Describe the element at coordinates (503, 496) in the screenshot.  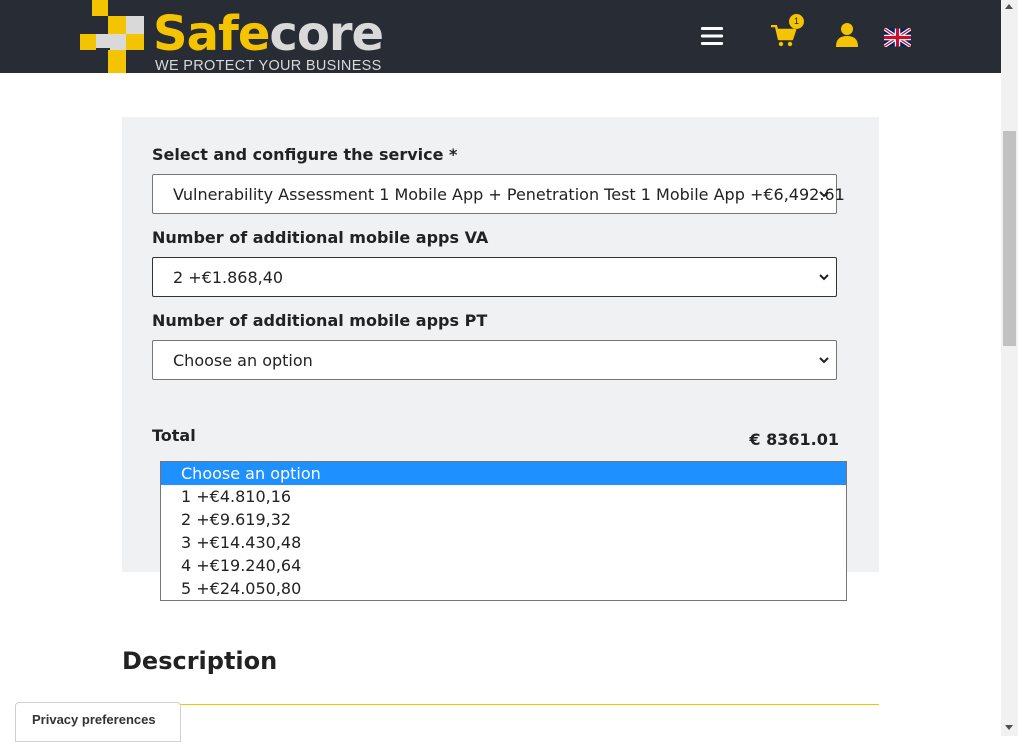
I see `dropdown-option: 1 +€4.810,16` at that location.